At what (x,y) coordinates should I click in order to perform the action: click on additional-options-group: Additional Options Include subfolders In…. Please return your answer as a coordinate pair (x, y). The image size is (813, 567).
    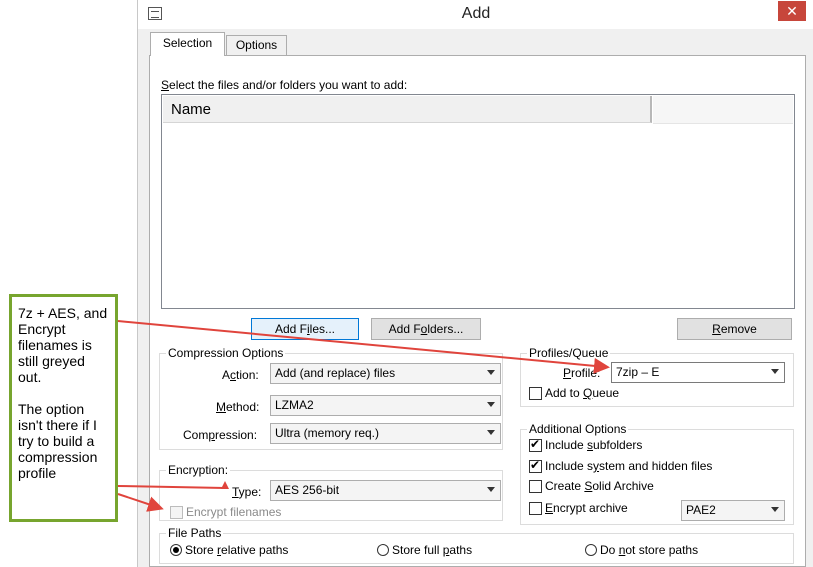
    Looking at the image, I should click on (657, 473).